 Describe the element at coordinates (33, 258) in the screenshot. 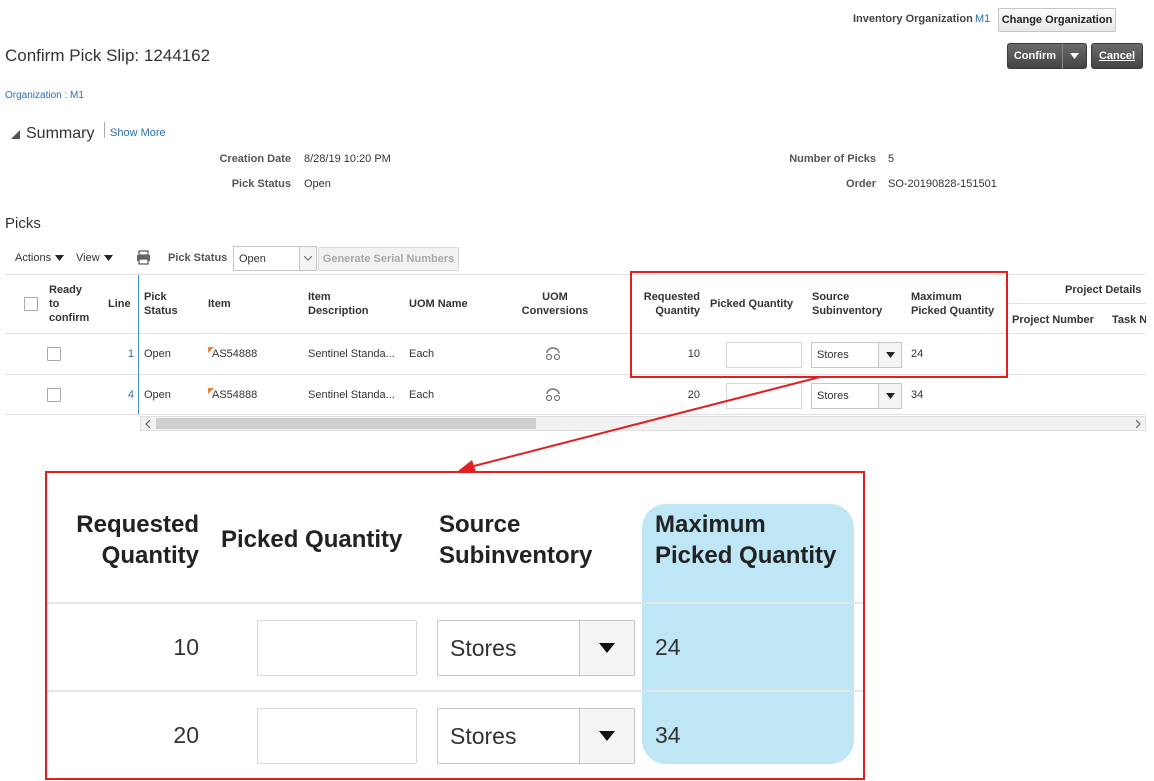

I see `actions-label: Actions` at that location.